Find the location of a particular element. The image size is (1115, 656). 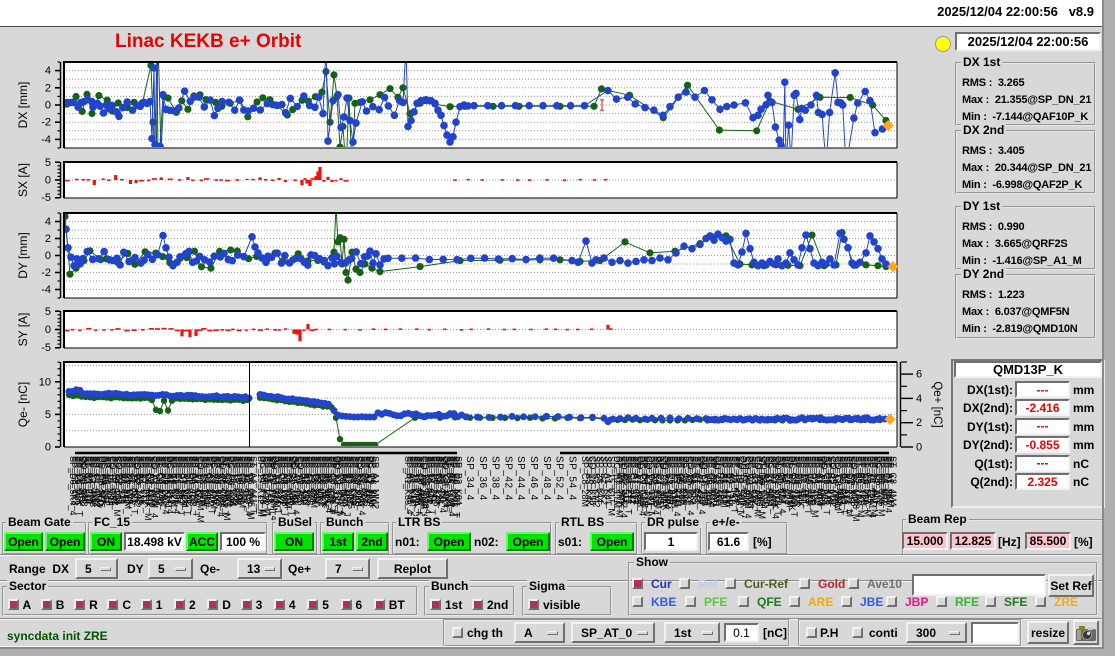

svg-text: SP_A1_MM2 is located at coordinates (375, 482).